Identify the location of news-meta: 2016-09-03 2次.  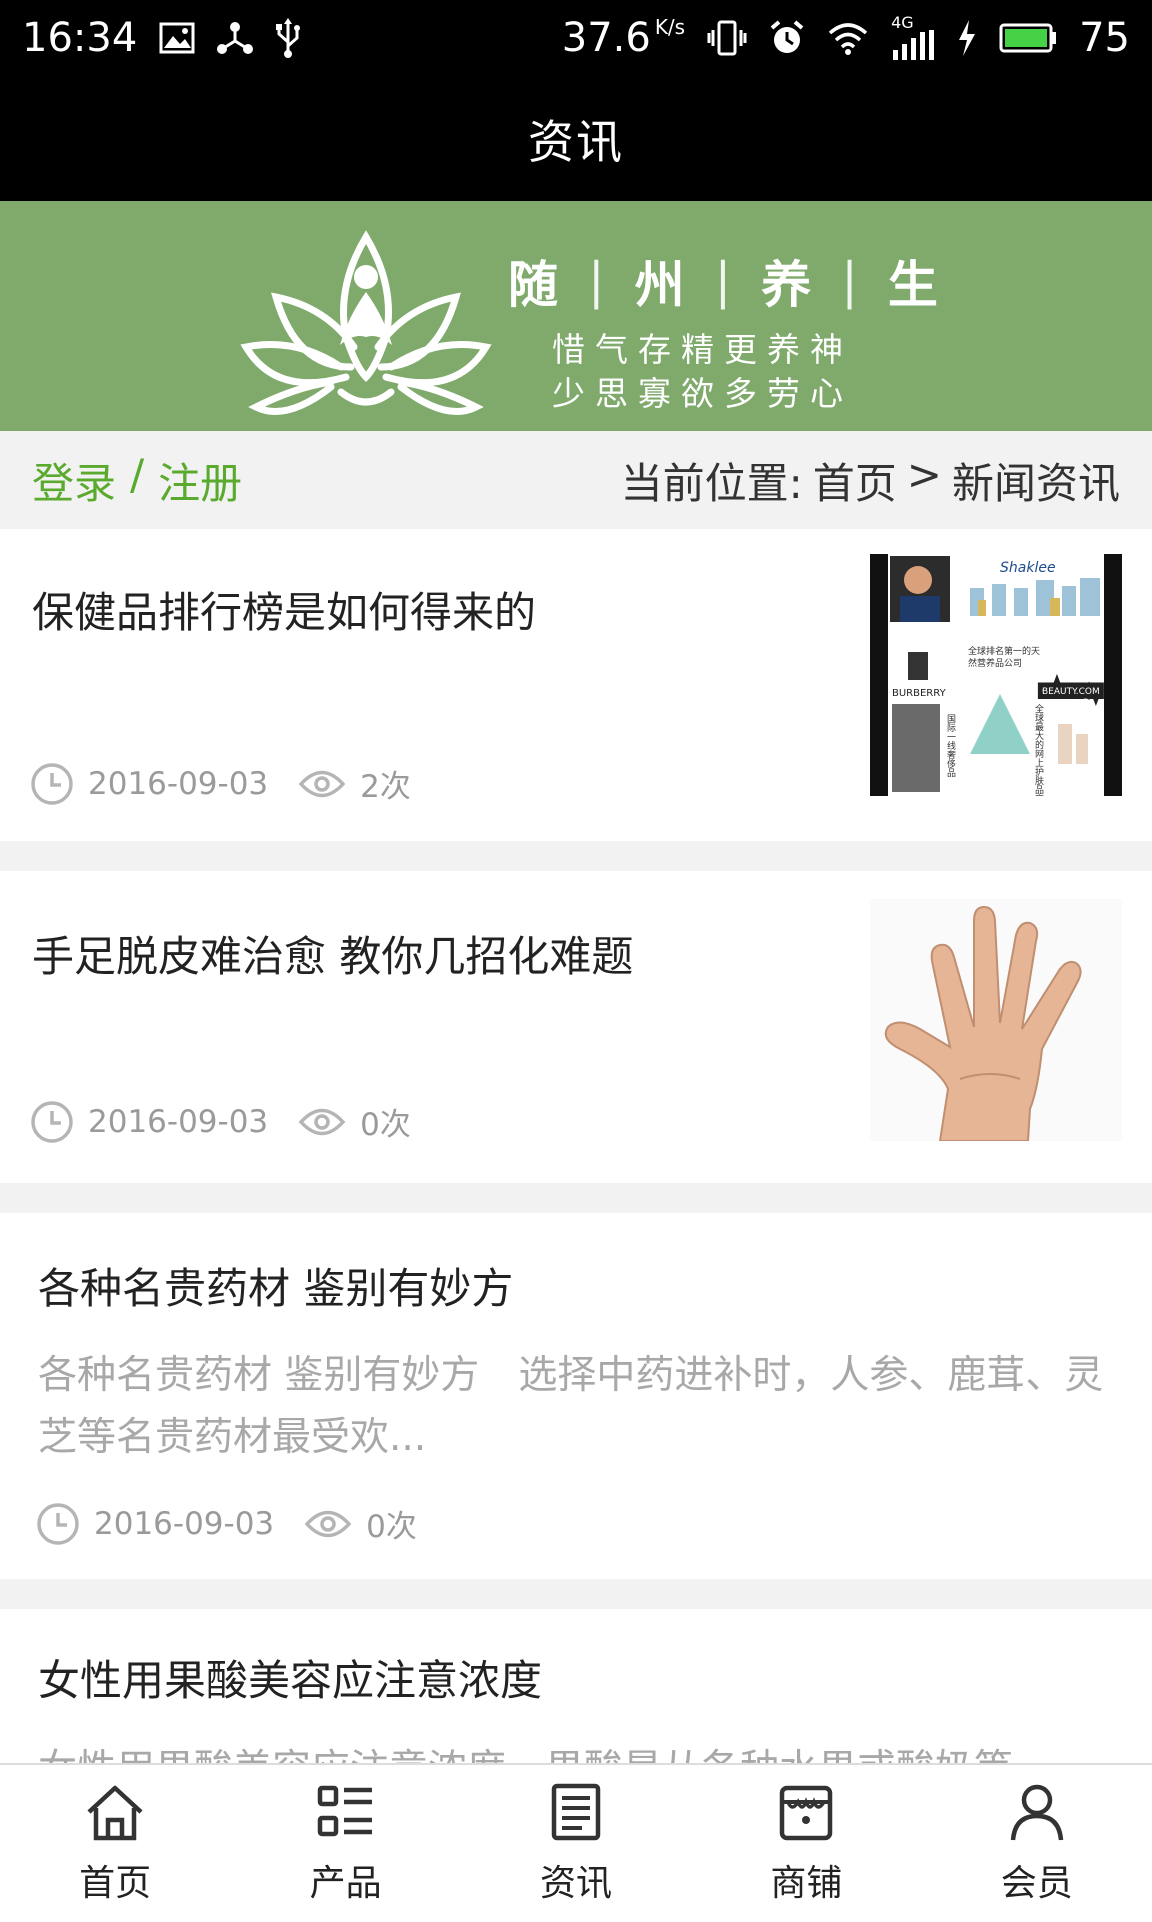
(220, 783).